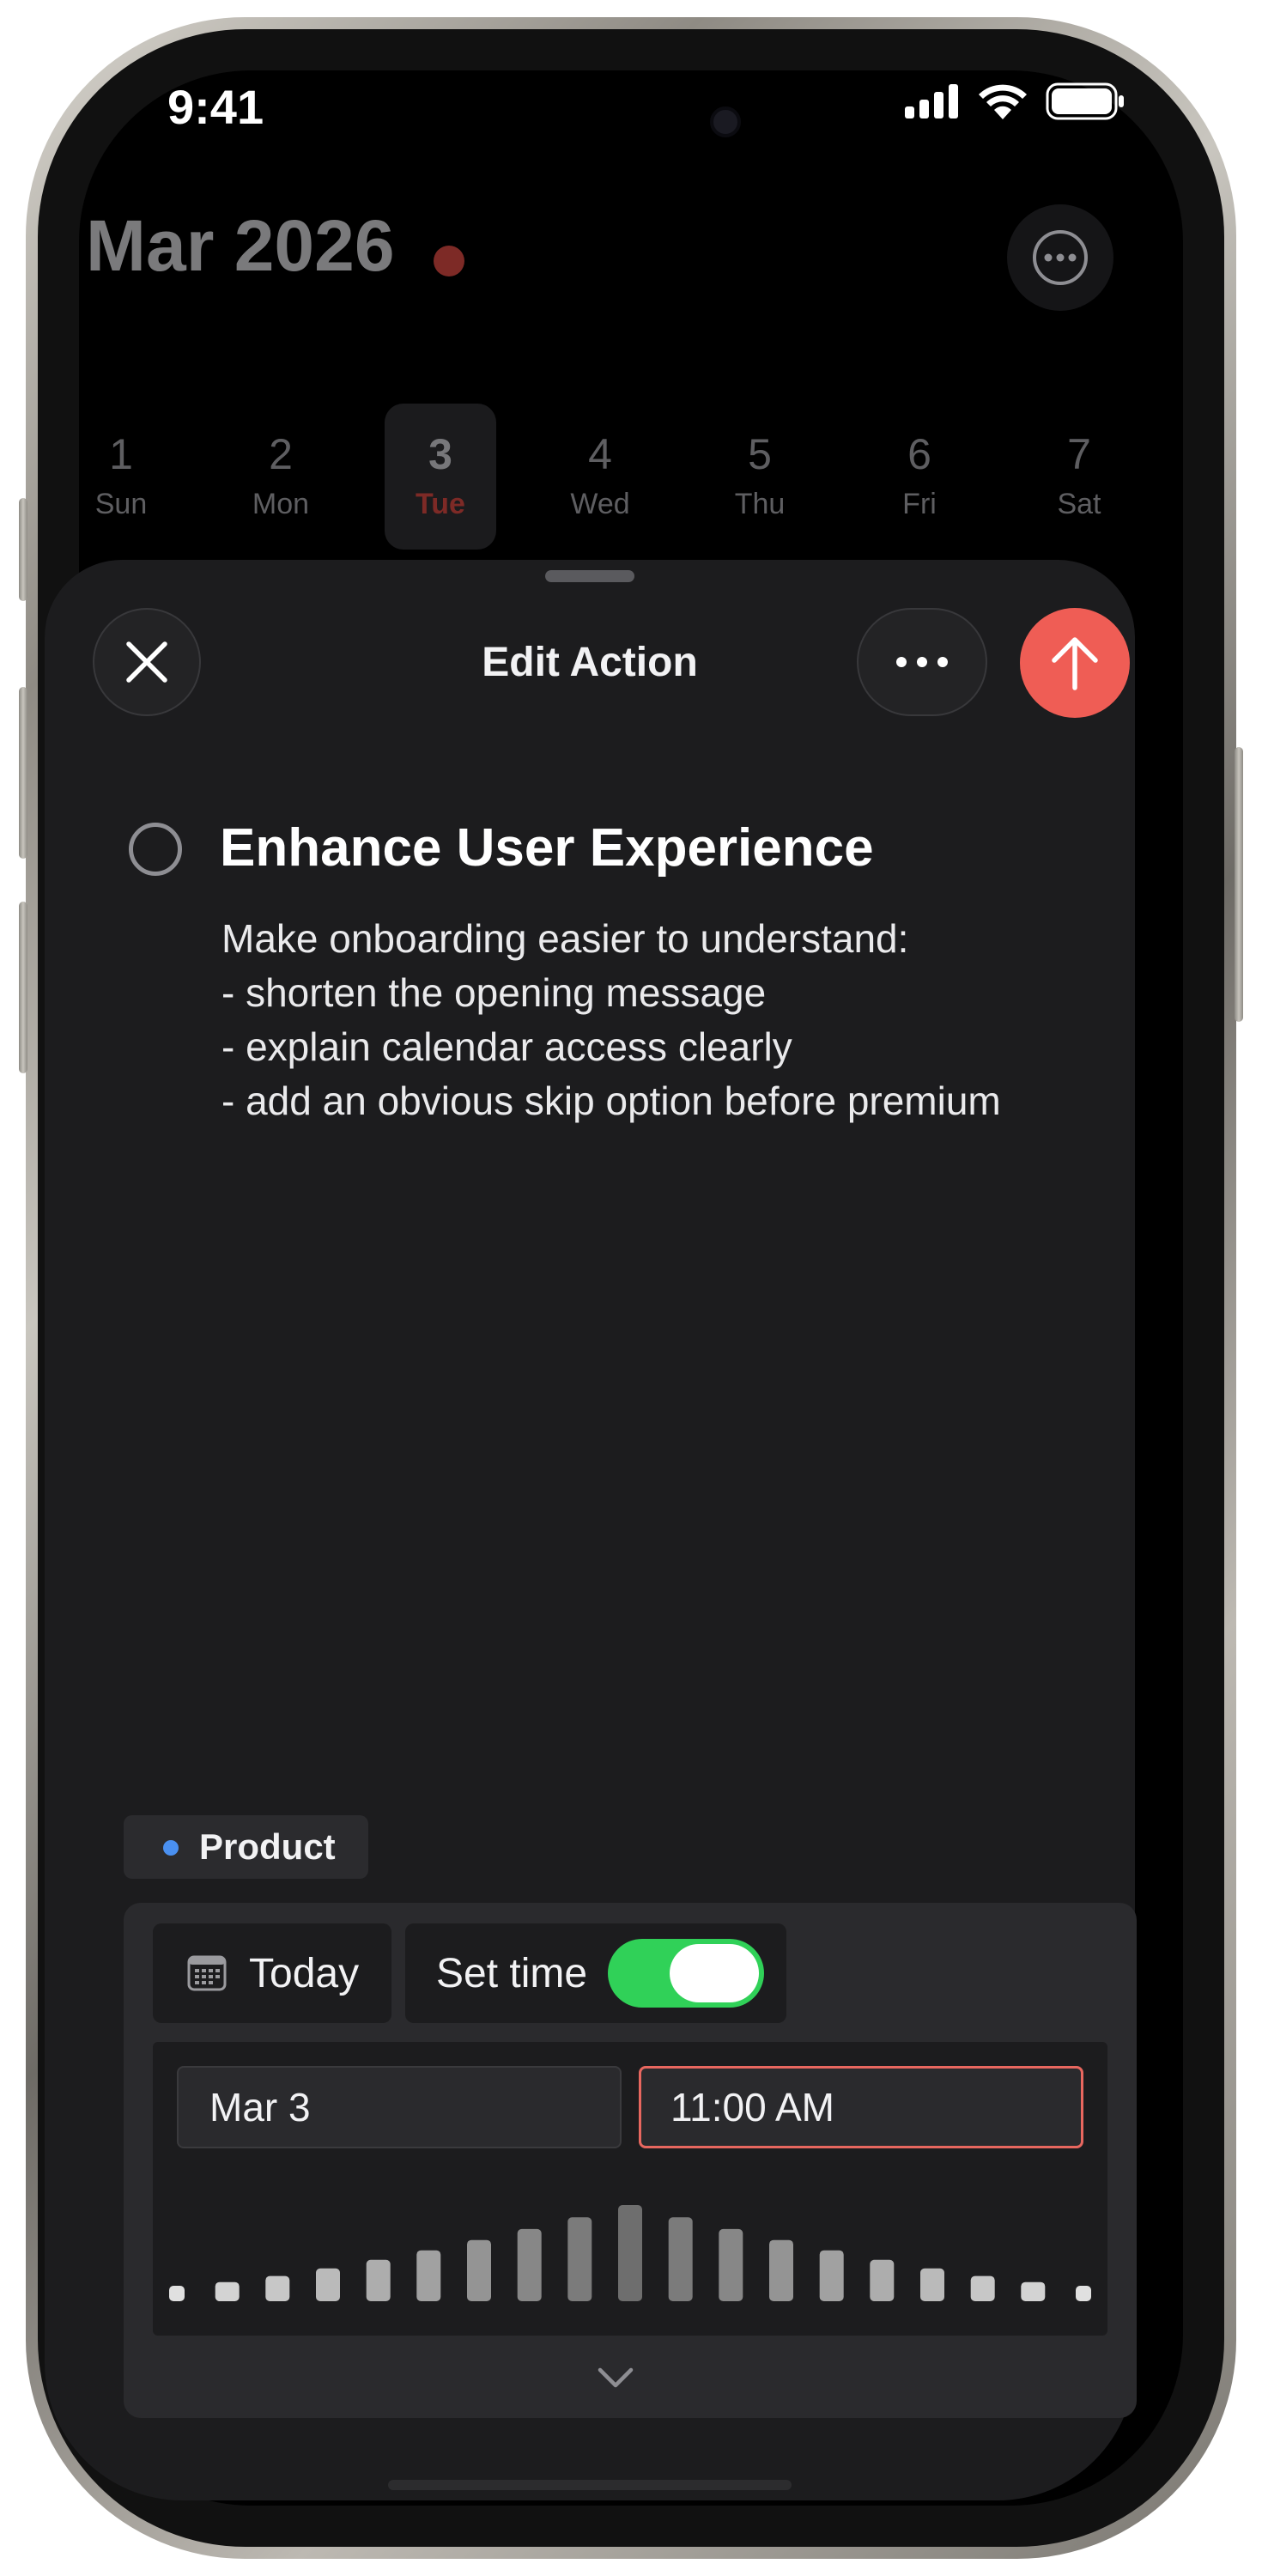  What do you see at coordinates (589, 576) in the screenshot?
I see `sheet-grabber` at bounding box center [589, 576].